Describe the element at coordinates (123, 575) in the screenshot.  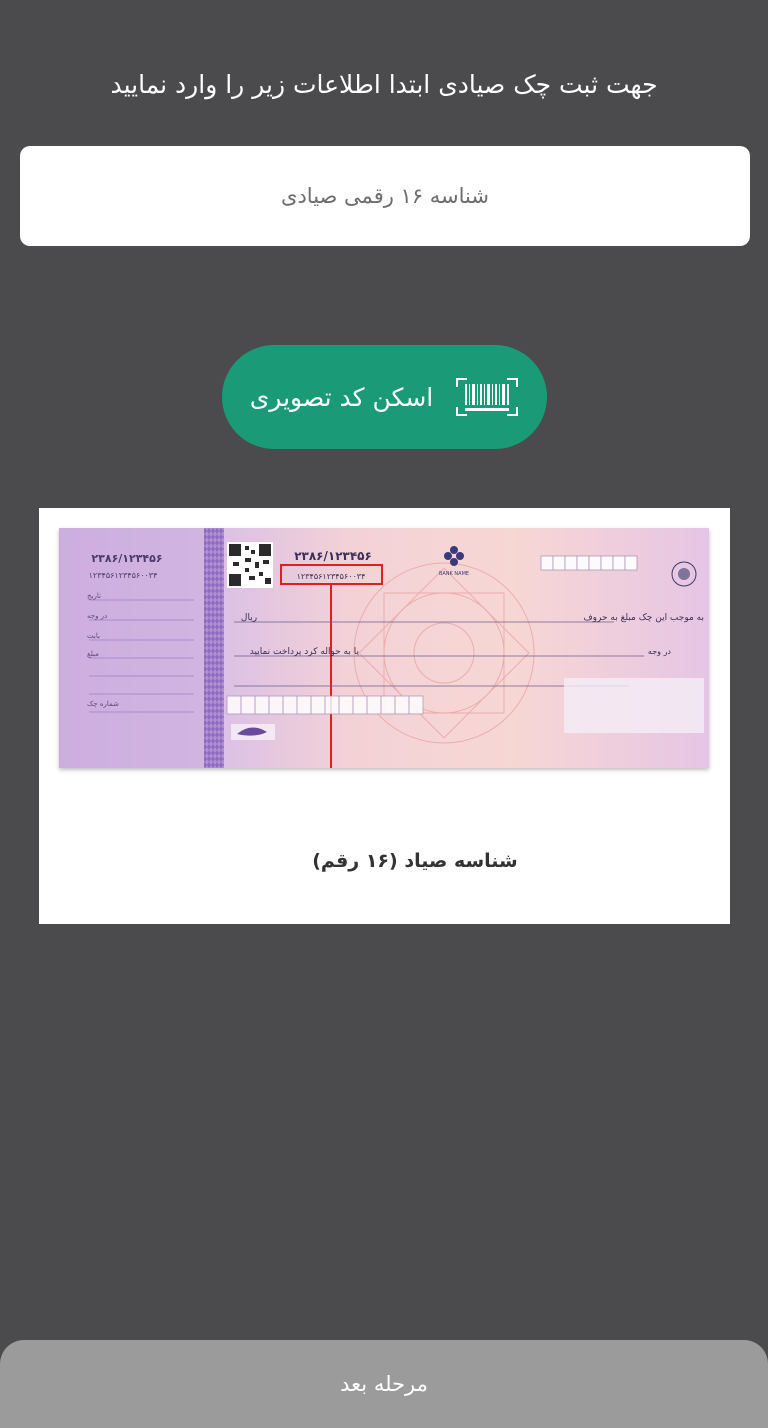
I see `stub-sayad-number: ۱۲۳۴۵۶۱۲۳۴۵۶۰۰۳۴` at that location.